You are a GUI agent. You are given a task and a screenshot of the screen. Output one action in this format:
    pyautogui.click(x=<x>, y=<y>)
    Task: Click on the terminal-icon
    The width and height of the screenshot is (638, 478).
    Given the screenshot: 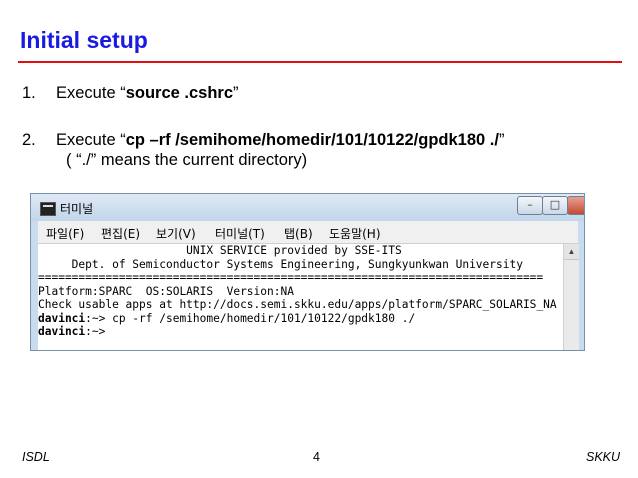 What is the action you would take?
    pyautogui.click(x=48, y=209)
    